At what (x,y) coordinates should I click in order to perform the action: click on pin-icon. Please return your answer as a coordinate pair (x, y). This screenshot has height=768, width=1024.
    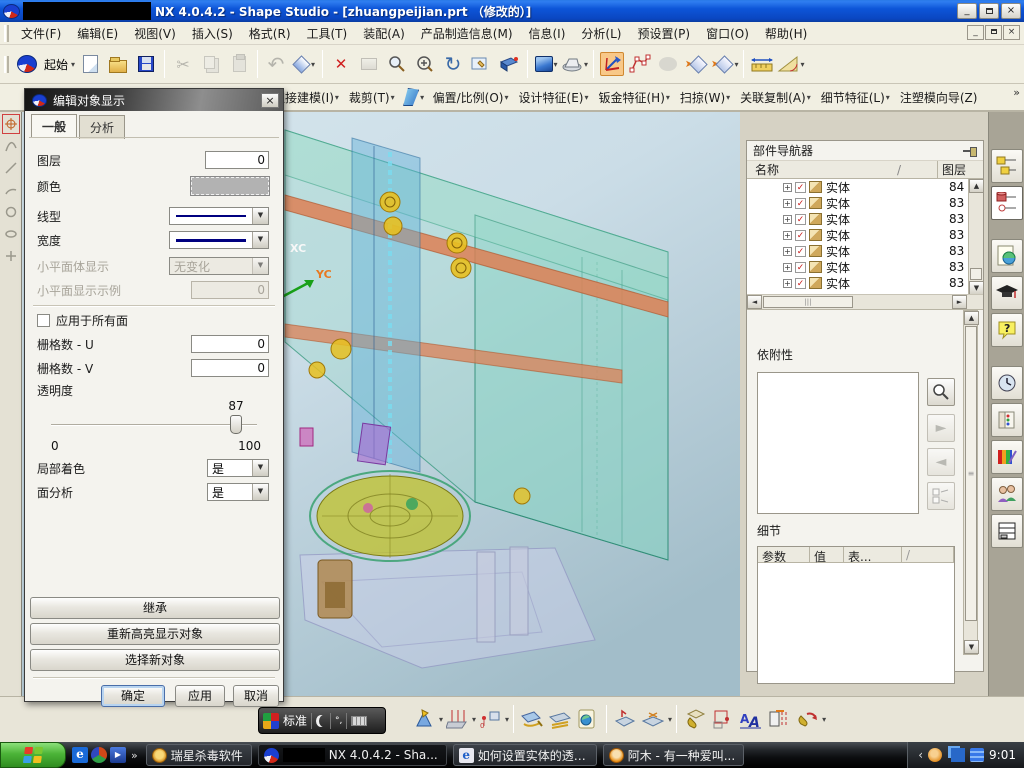
    Looking at the image, I should click on (970, 151).